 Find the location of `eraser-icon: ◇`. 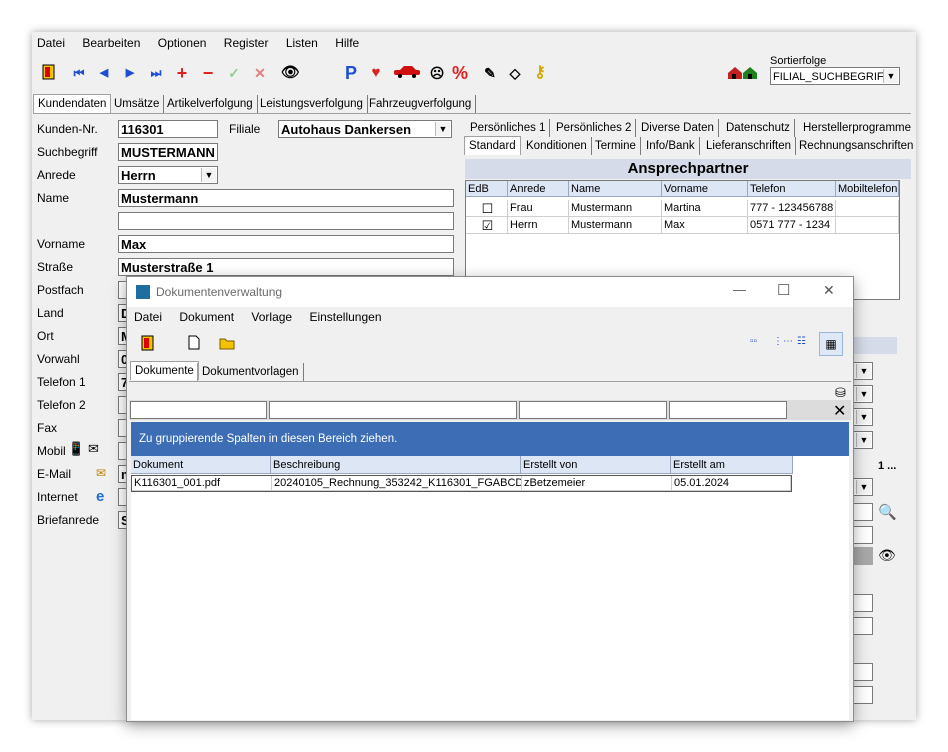

eraser-icon: ◇ is located at coordinates (515, 73).